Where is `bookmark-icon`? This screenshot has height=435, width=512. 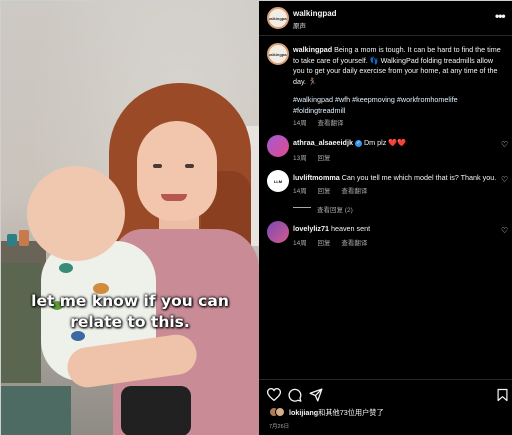
bookmark-icon is located at coordinates (502, 395).